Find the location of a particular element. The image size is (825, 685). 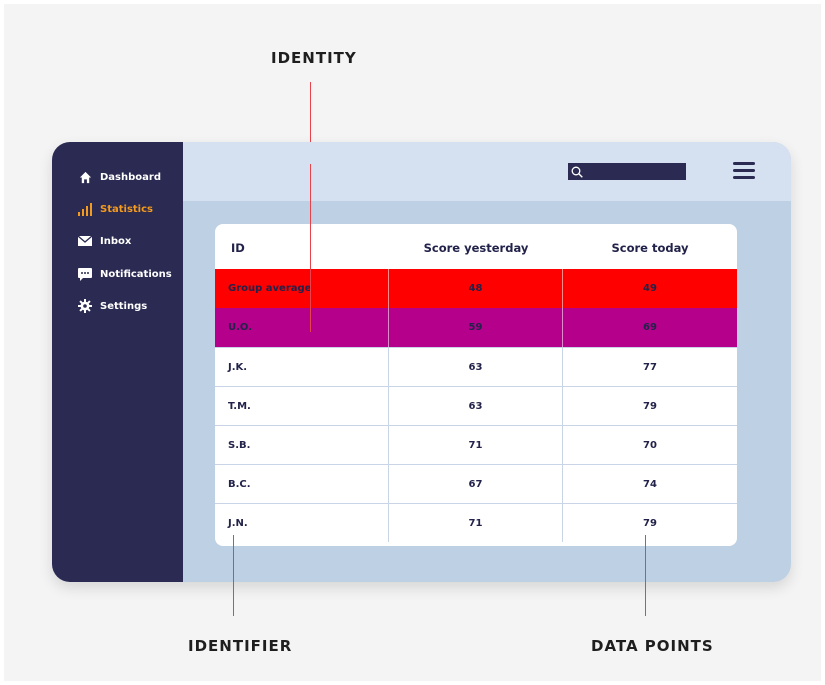

bar-chart-icon is located at coordinates (85, 209).